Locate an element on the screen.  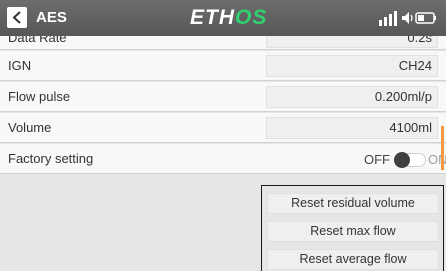
volume-icon is located at coordinates (407, 18).